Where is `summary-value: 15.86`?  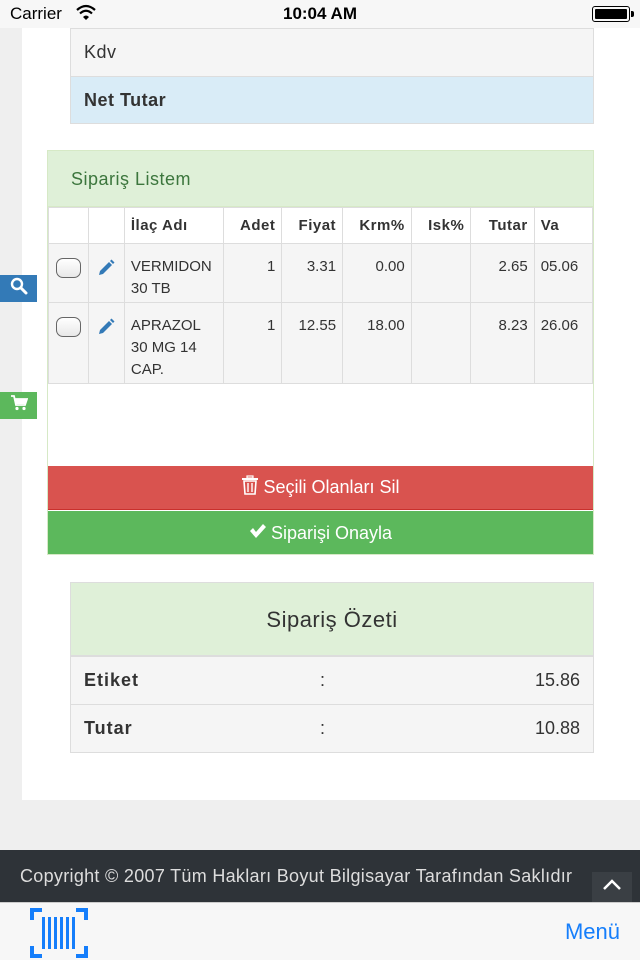 summary-value: 15.86 is located at coordinates (557, 680).